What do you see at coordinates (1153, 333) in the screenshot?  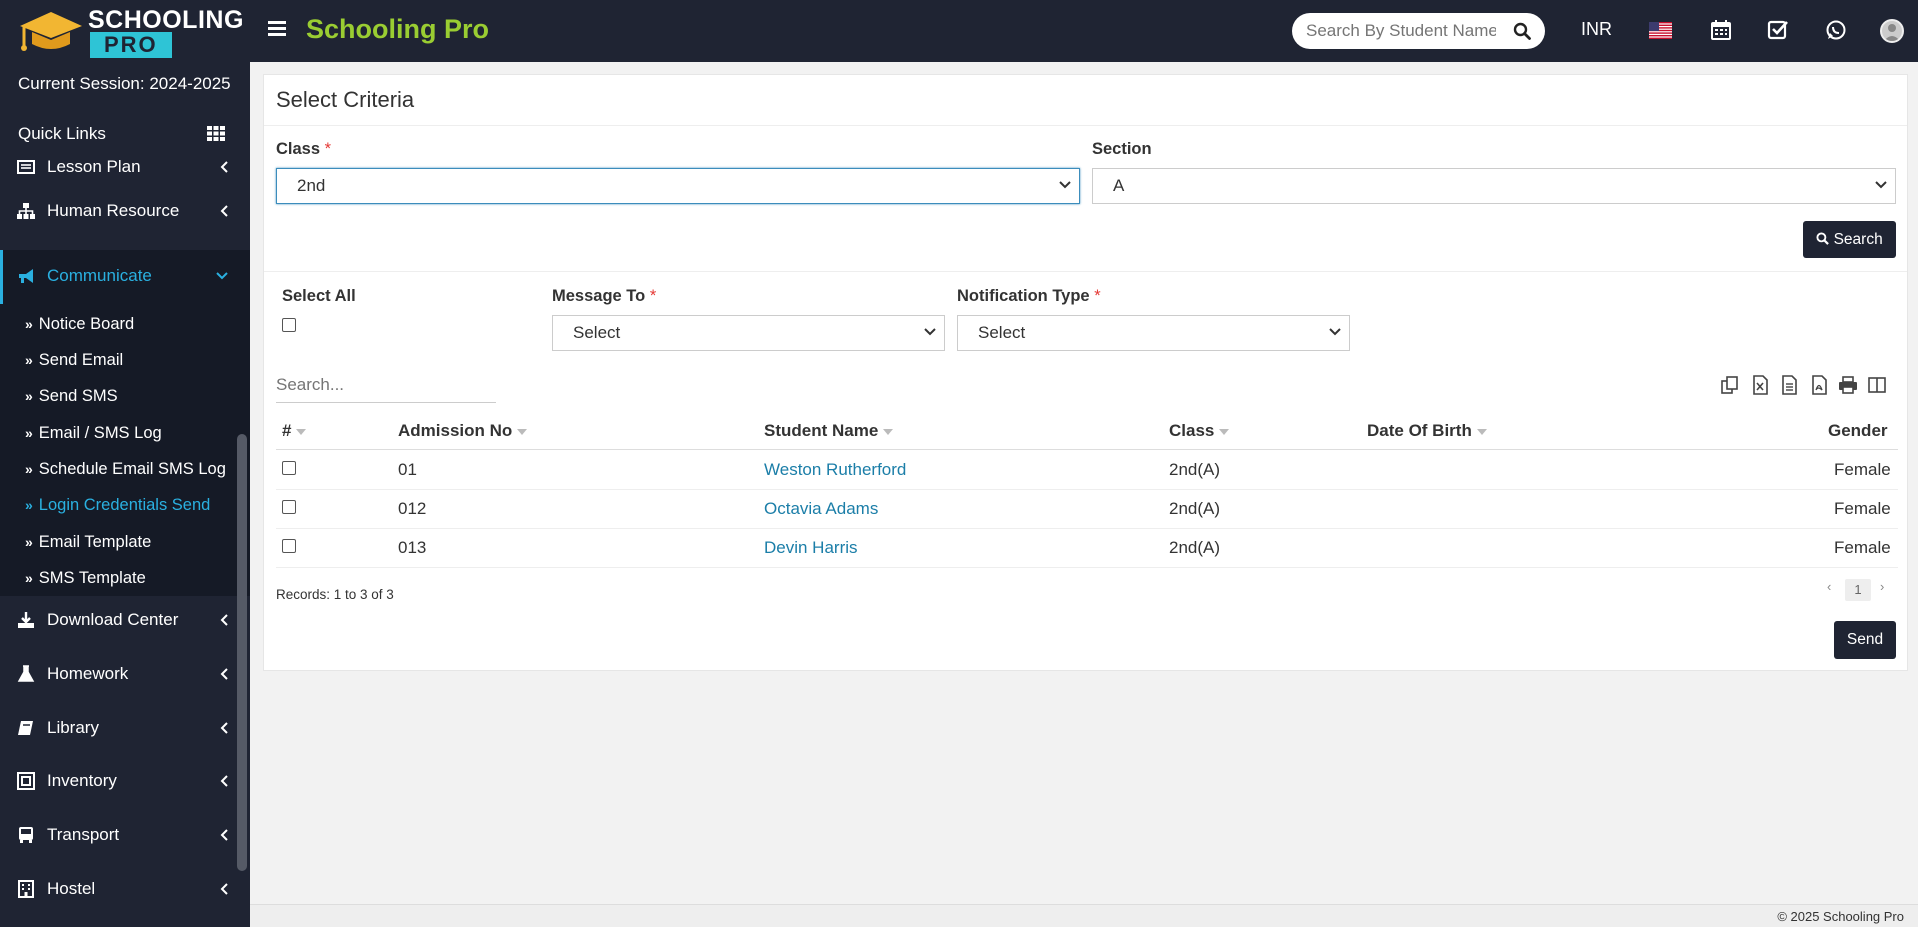 I see `notification-type-select: Select` at bounding box center [1153, 333].